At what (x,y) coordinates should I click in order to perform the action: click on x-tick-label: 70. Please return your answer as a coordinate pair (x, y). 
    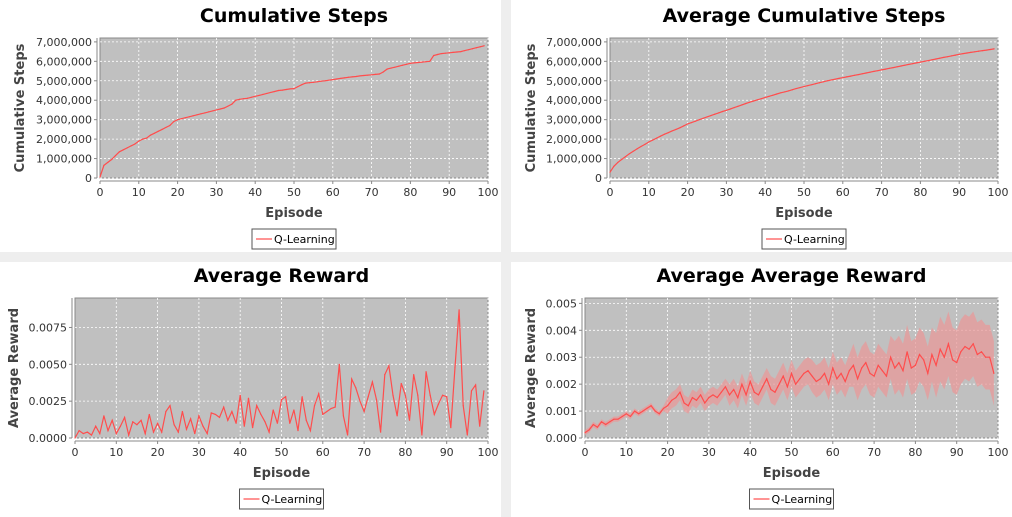
    Looking at the image, I should click on (882, 192).